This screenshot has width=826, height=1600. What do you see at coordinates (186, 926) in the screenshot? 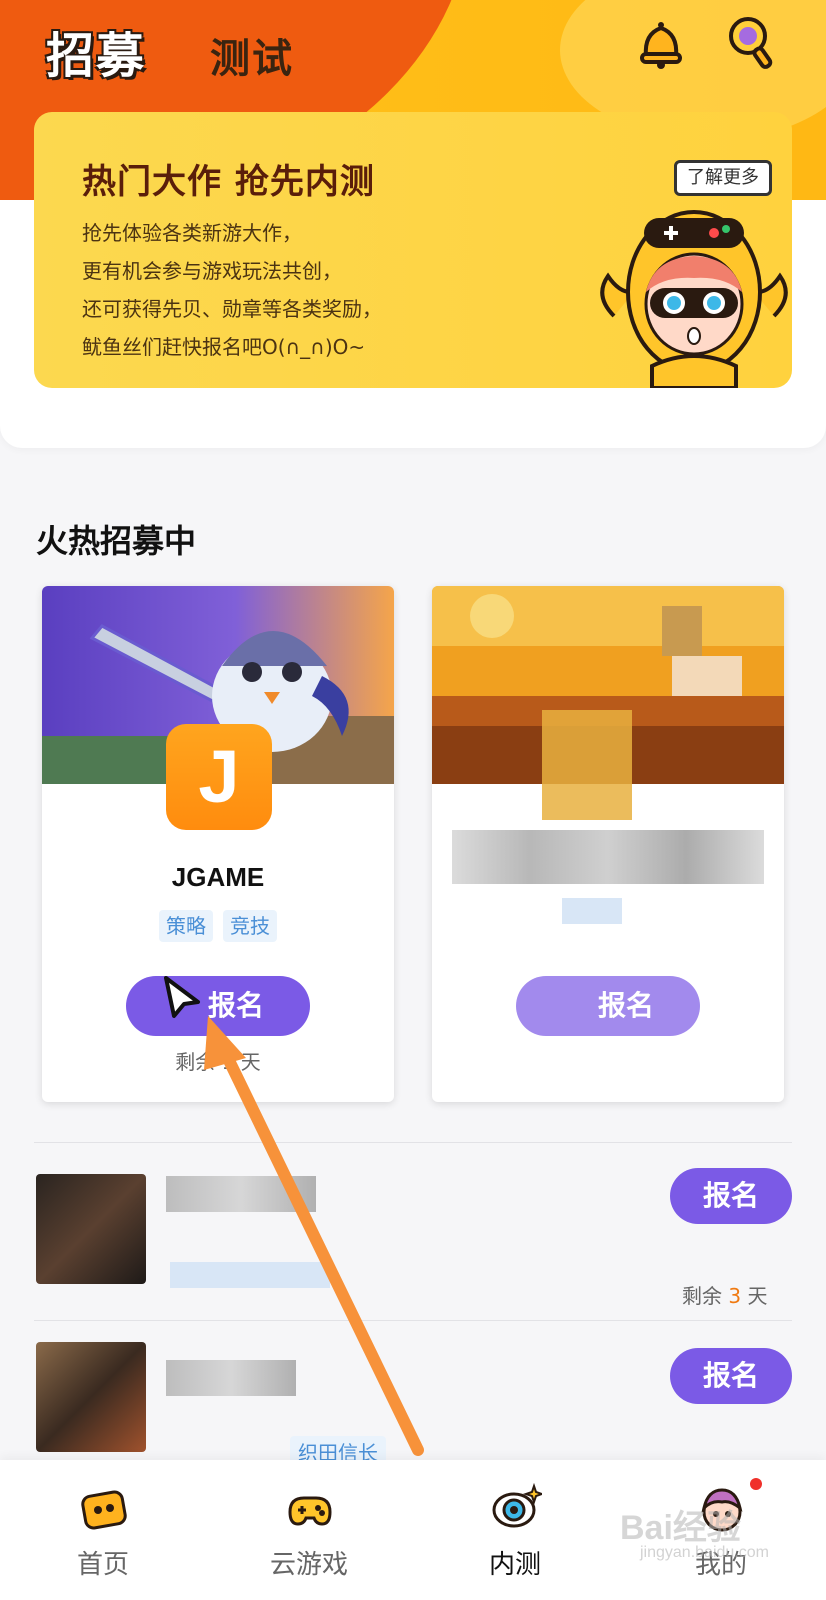
I see `tag: 策略` at bounding box center [186, 926].